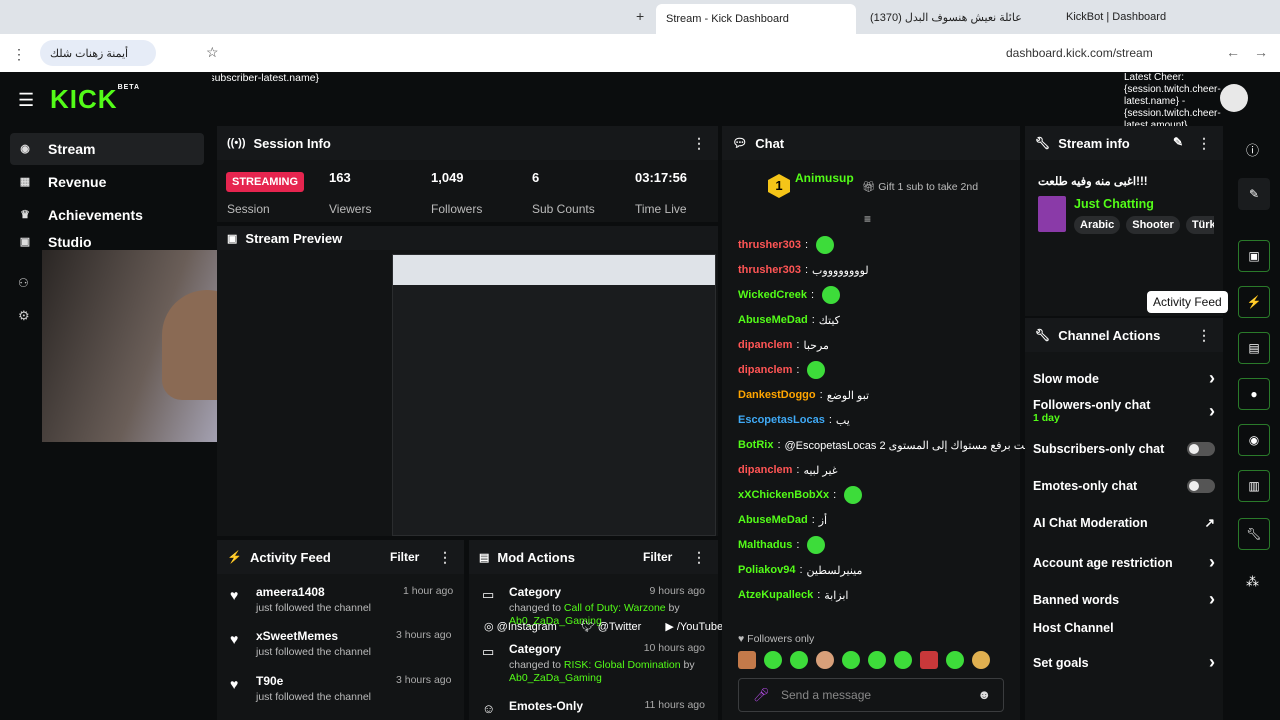 This screenshot has width=1280, height=720. I want to click on category-name: Just Chatting, so click(1114, 204).